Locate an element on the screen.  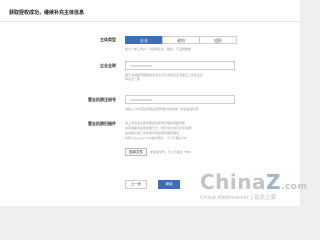
subject-type-option-organization: 组织 is located at coordinates (218, 40).